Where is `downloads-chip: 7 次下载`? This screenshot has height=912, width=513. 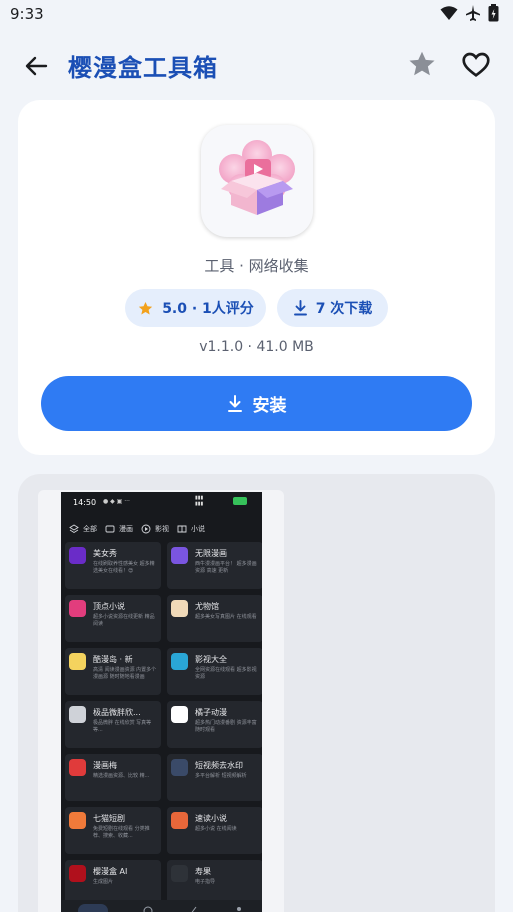
downloads-chip: 7 次下载 is located at coordinates (332, 308).